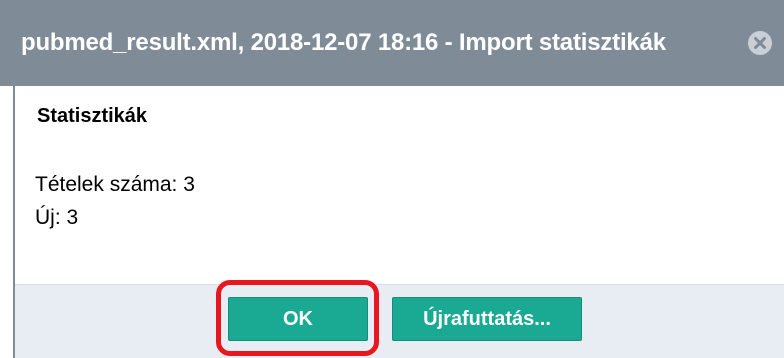  I want to click on section-title: Statisztikák, so click(92, 116).